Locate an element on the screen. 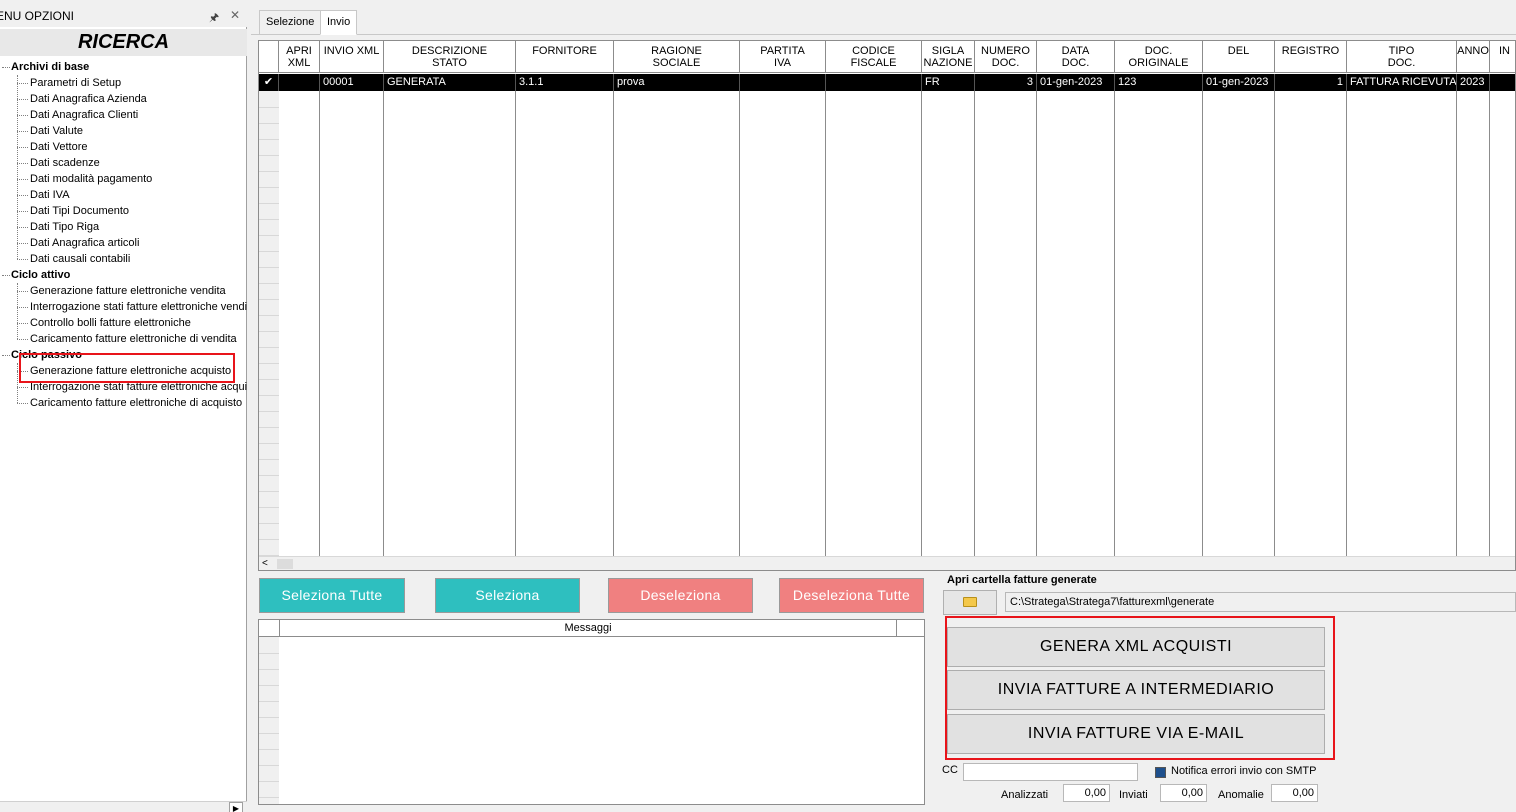  scrollbar-thumb is located at coordinates (285, 564).